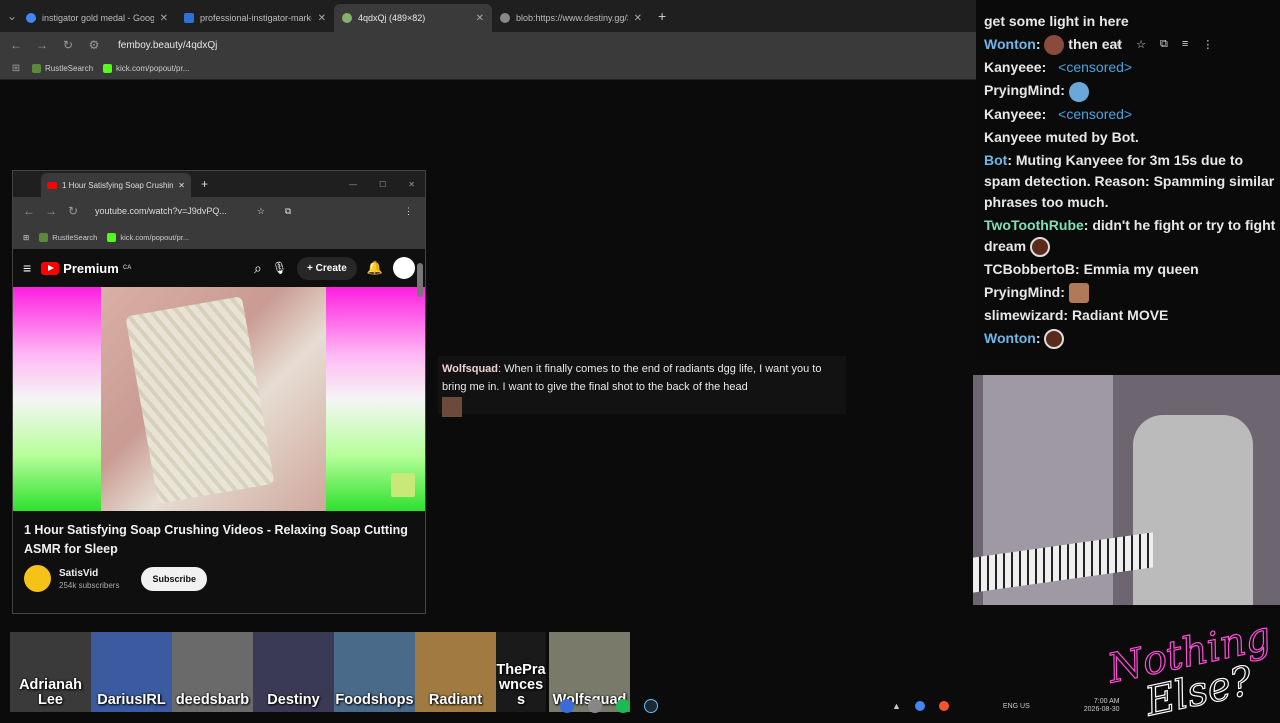 This screenshot has height=723, width=1280. What do you see at coordinates (1034, 225) in the screenshot?
I see `chat-username: TwoToothRube` at bounding box center [1034, 225].